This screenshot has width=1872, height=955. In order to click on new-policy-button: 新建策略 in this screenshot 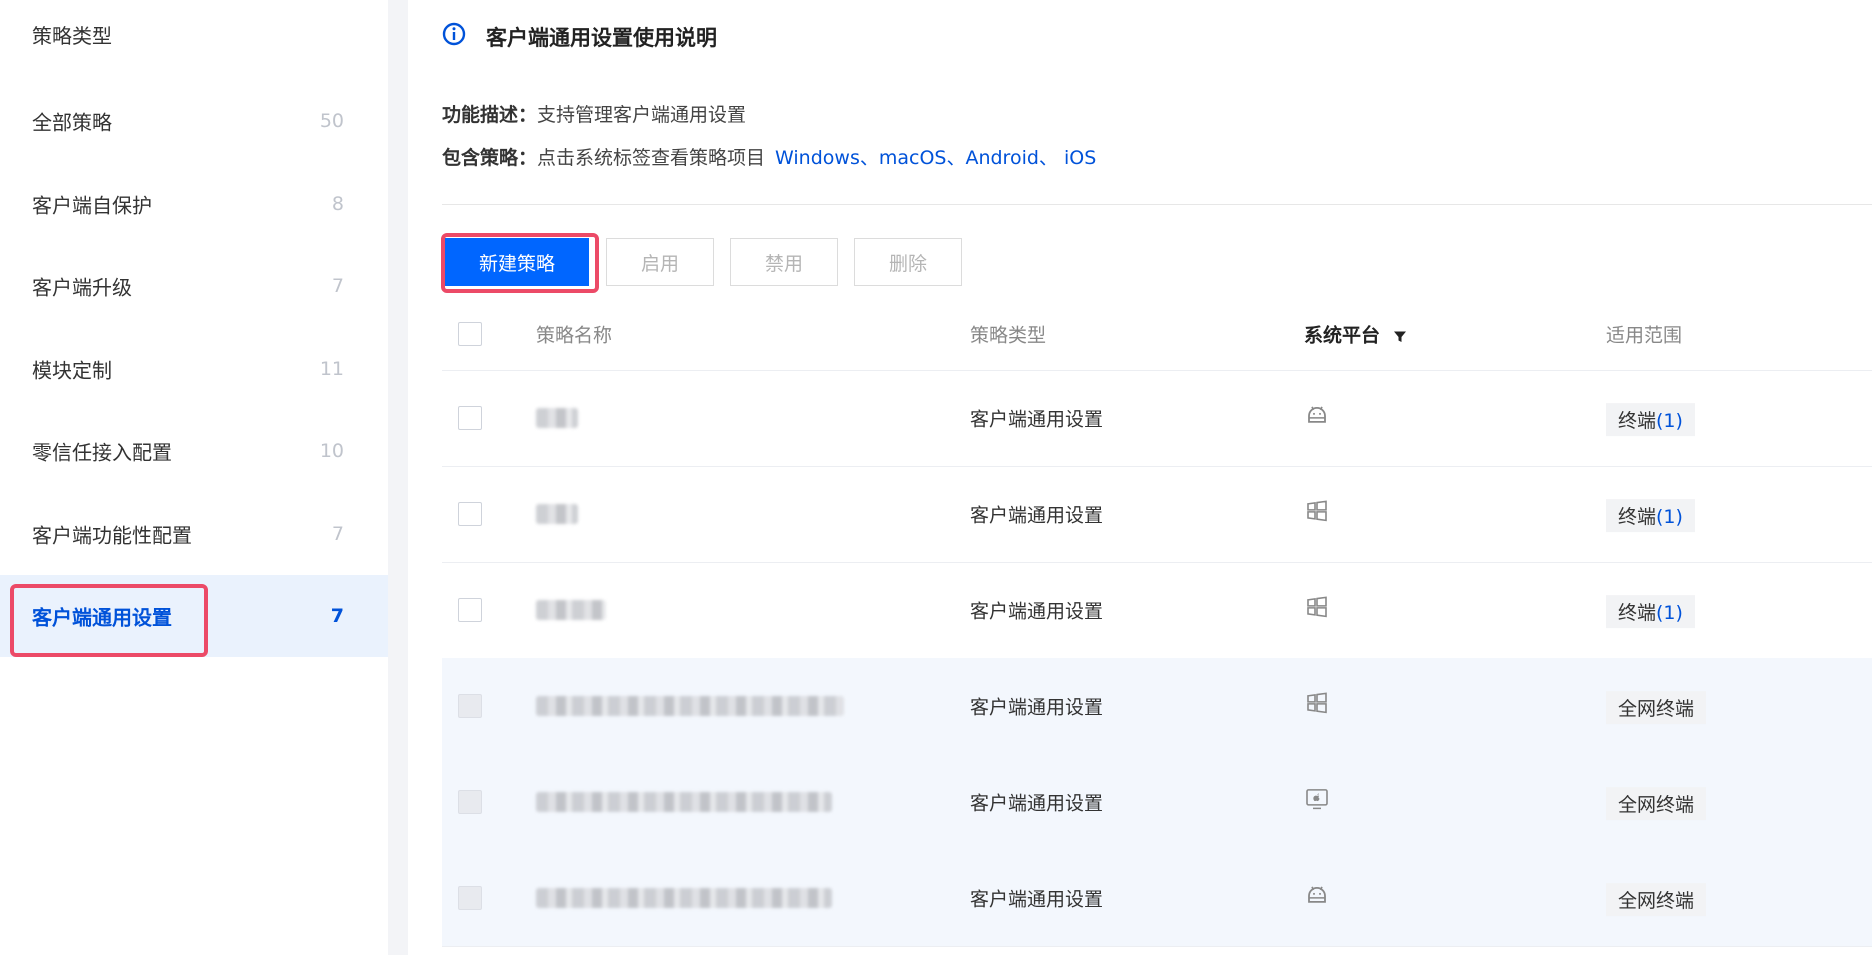, I will do `click(517, 262)`.